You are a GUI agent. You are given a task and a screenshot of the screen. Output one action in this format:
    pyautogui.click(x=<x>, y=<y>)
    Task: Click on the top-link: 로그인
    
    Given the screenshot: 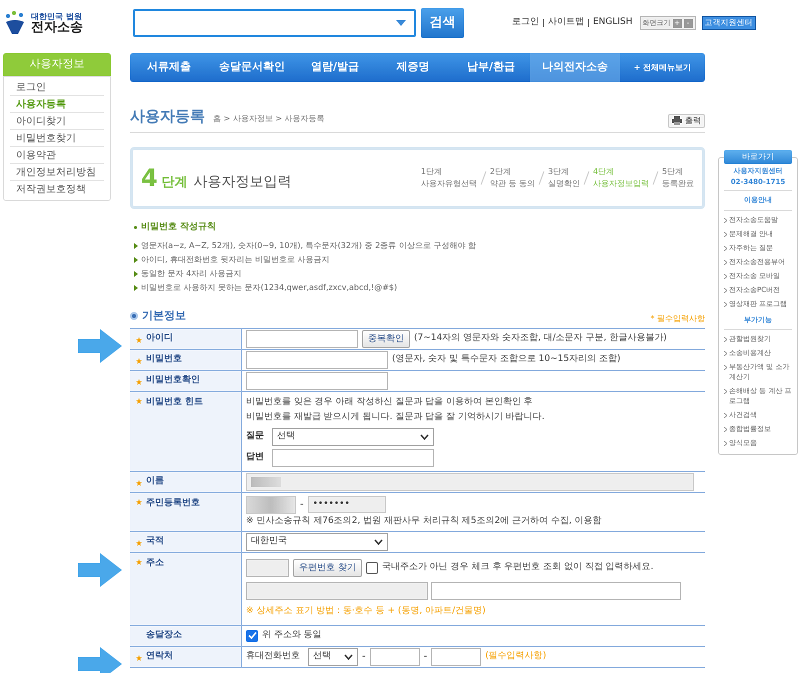 What is the action you would take?
    pyautogui.click(x=525, y=23)
    